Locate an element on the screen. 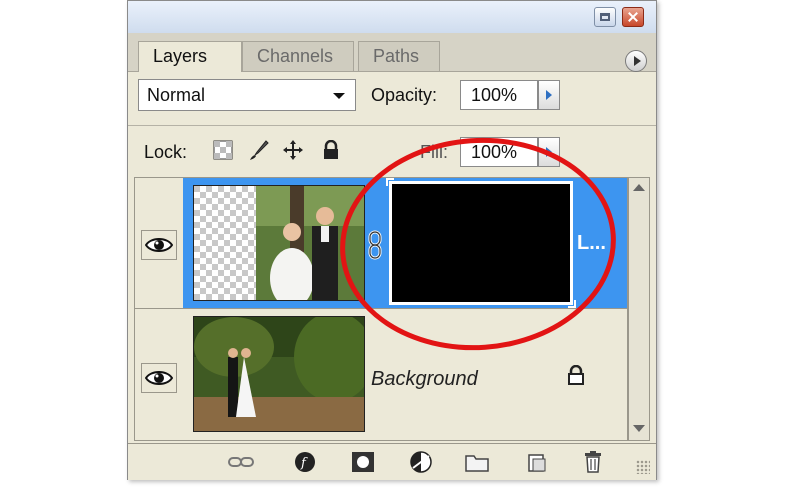 The height and width of the screenshot is (500, 800). lock-position-icon is located at coordinates (293, 150).